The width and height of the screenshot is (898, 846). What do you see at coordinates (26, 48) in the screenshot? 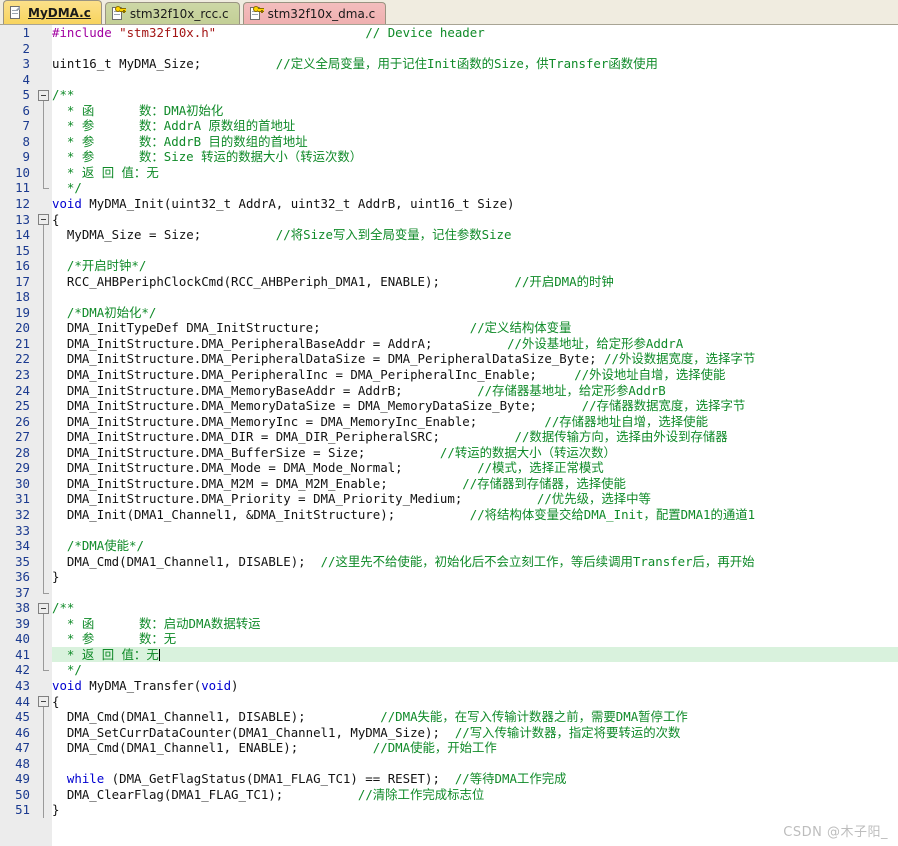
I see `line-number: 2` at bounding box center [26, 48].